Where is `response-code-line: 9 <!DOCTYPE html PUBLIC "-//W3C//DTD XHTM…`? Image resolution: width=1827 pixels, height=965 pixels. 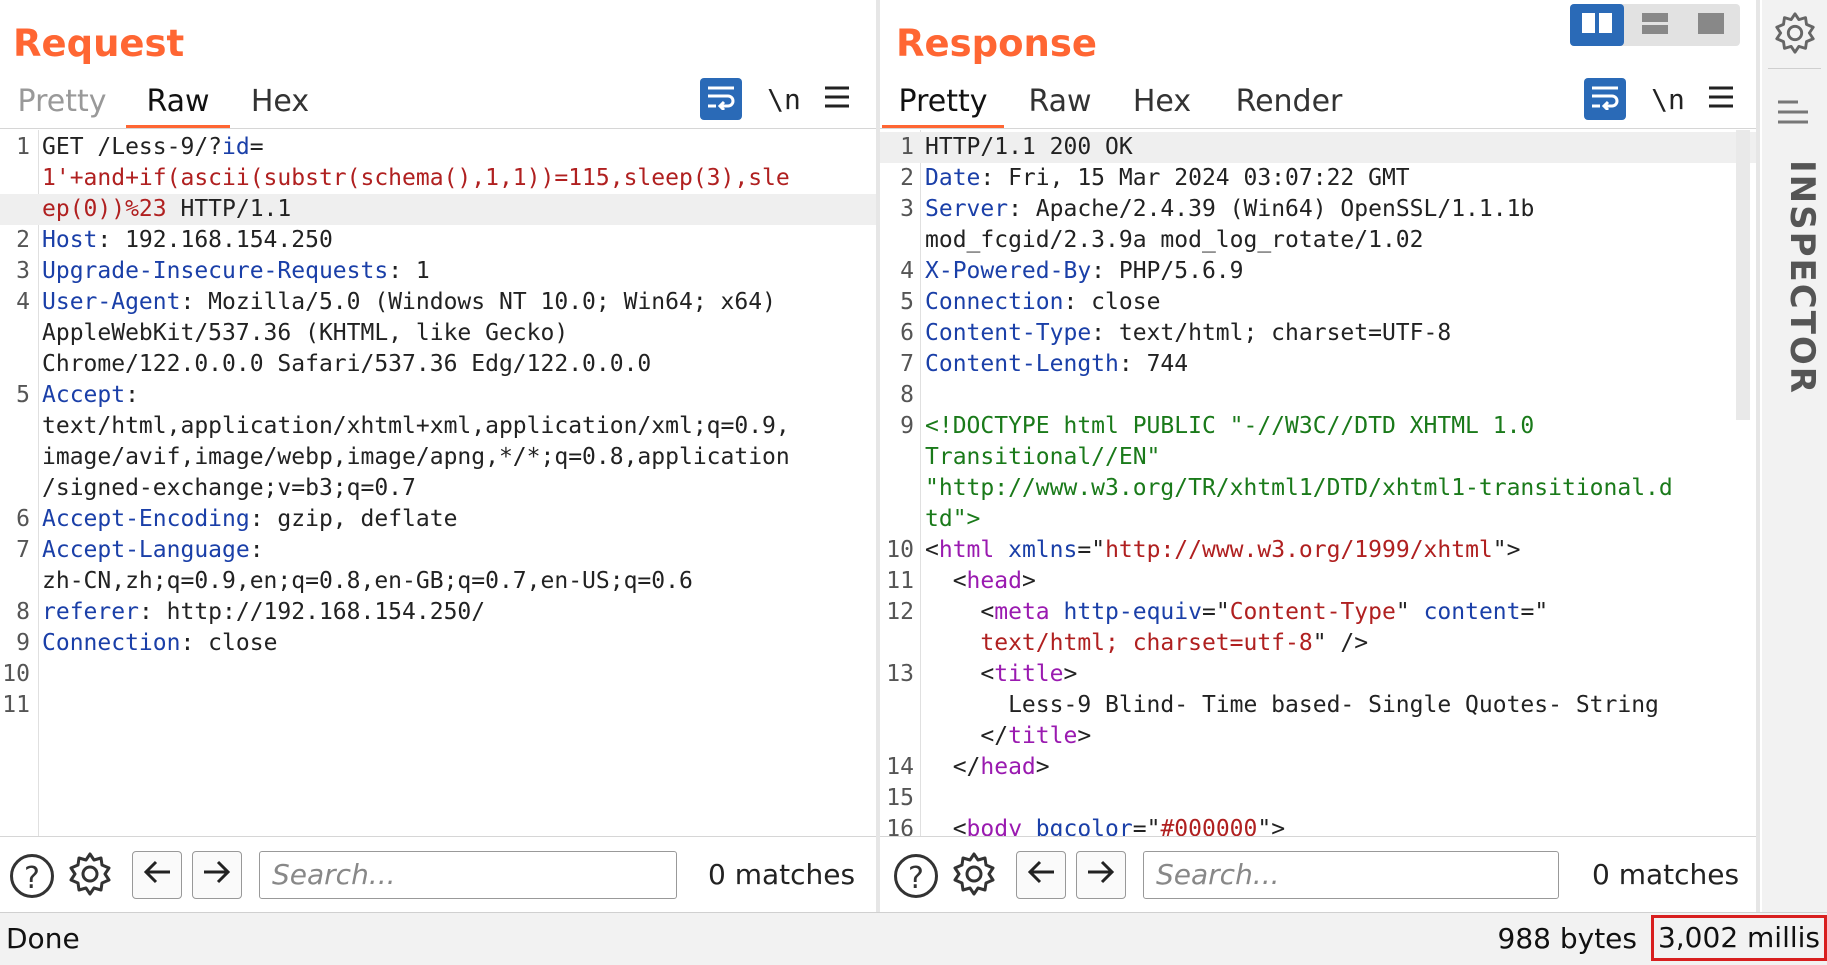 response-code-line: 9 <!DOCTYPE html PUBLIC "-//W3C//DTD XHTM… is located at coordinates (1318, 426).